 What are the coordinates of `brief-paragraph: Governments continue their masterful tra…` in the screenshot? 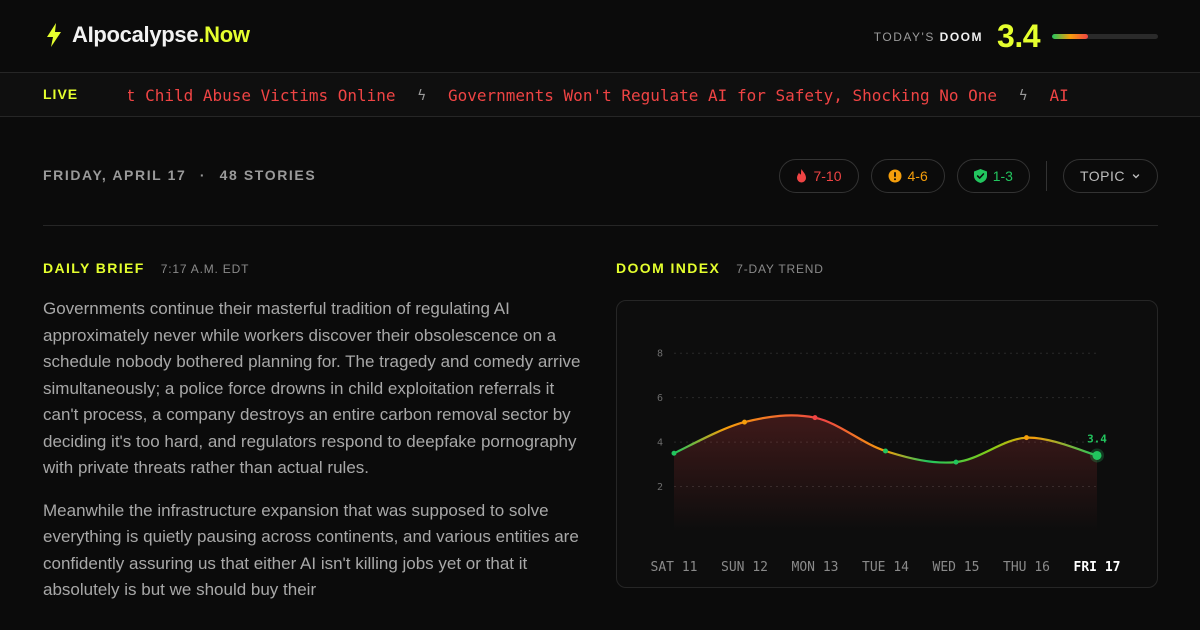 It's located at (312, 388).